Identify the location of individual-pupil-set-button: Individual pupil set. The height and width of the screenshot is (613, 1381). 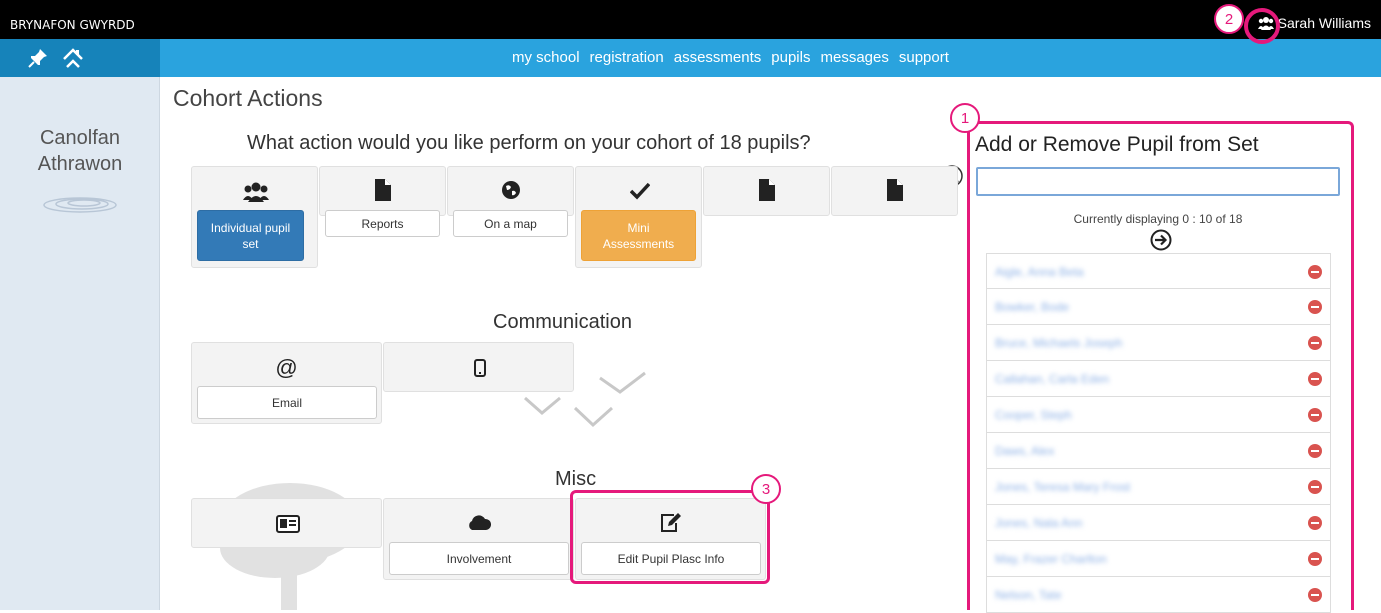
(250, 235).